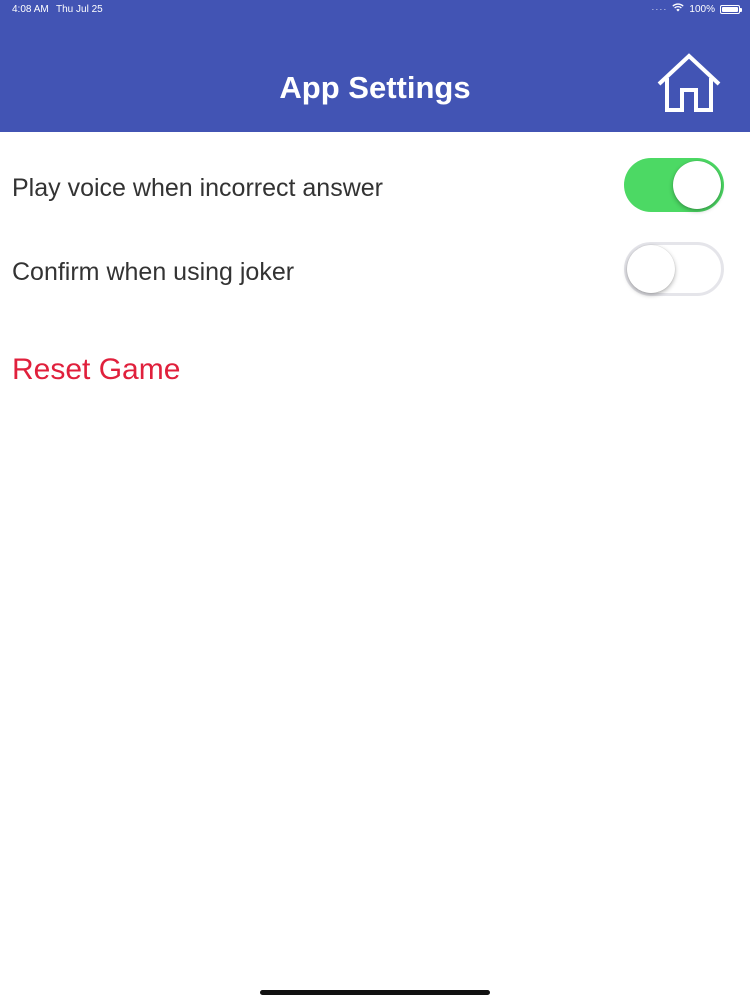  Describe the element at coordinates (153, 272) in the screenshot. I see `setting-label-confirm-joker: Confirm when using joker` at that location.